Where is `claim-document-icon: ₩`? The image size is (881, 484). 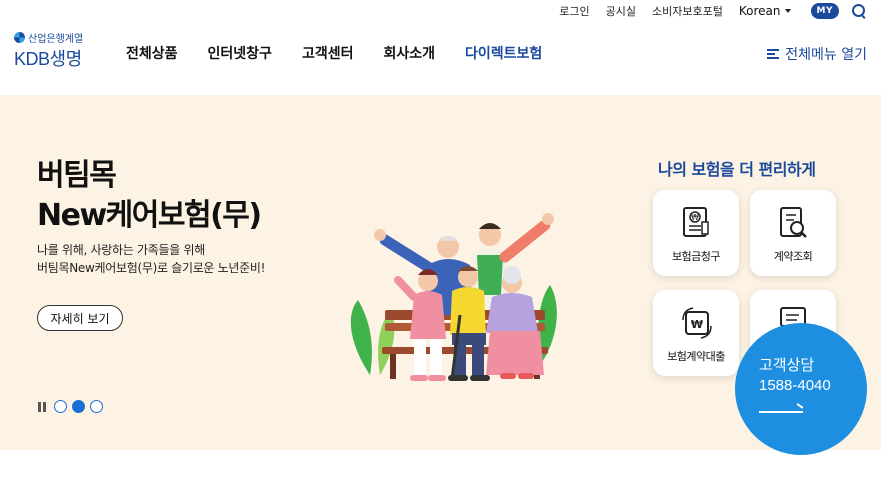
claim-document-icon: ₩ is located at coordinates (696, 222).